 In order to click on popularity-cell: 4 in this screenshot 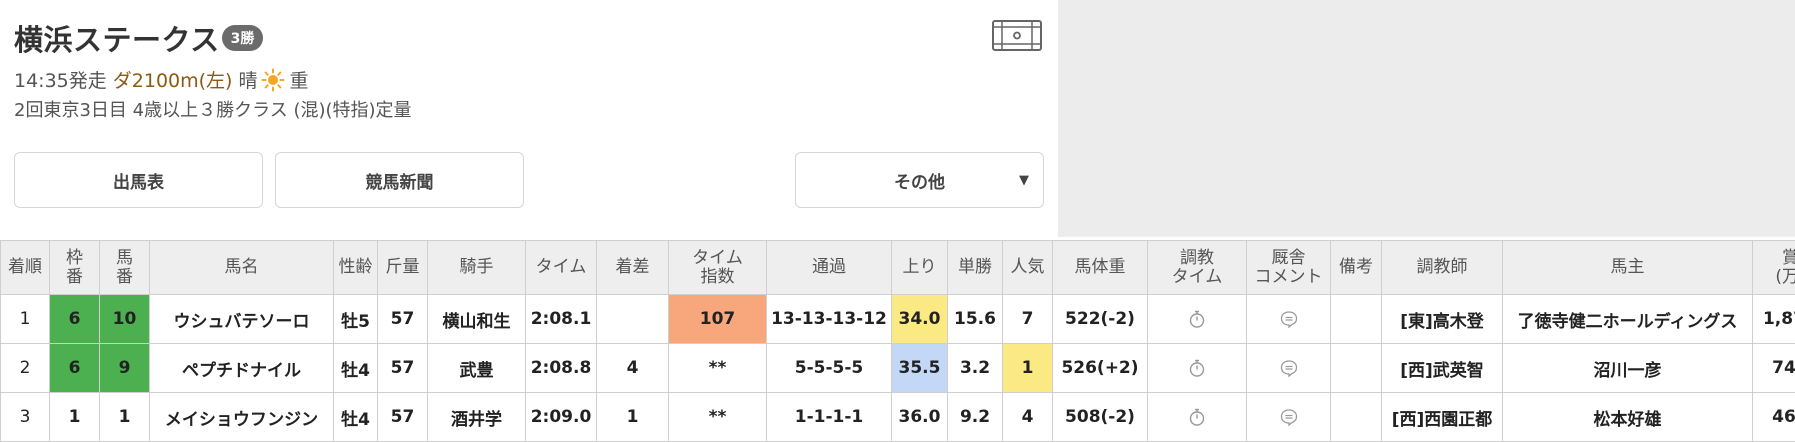, I will do `click(1028, 417)`.